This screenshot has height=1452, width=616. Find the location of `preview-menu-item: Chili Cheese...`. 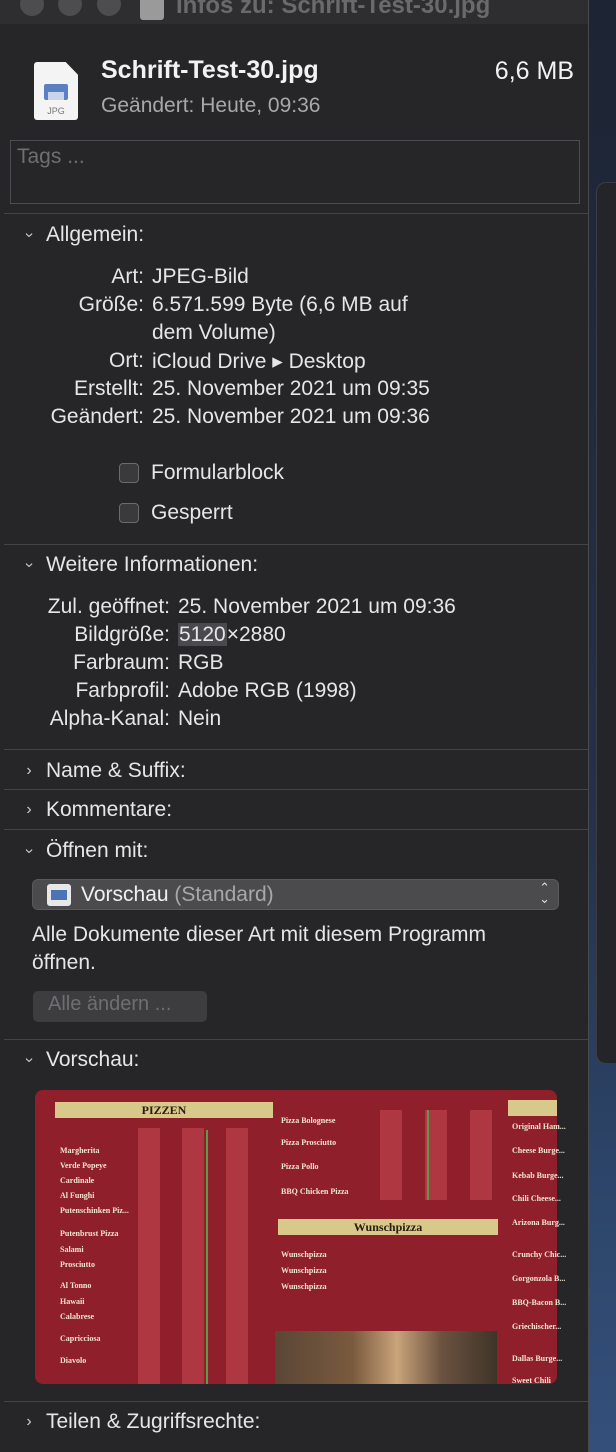

preview-menu-item: Chili Cheese... is located at coordinates (536, 1198).